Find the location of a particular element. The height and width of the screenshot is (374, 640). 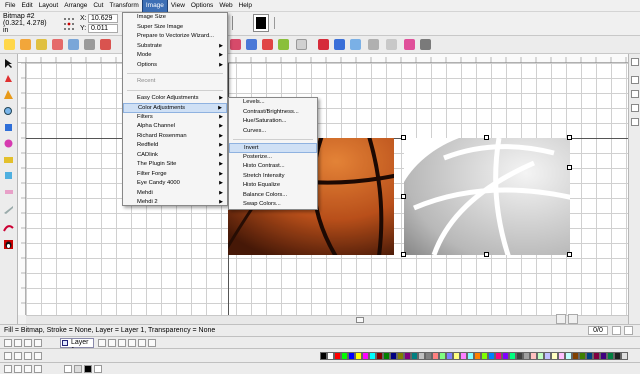

menu-arrange: Arrange is located at coordinates (75, 6).